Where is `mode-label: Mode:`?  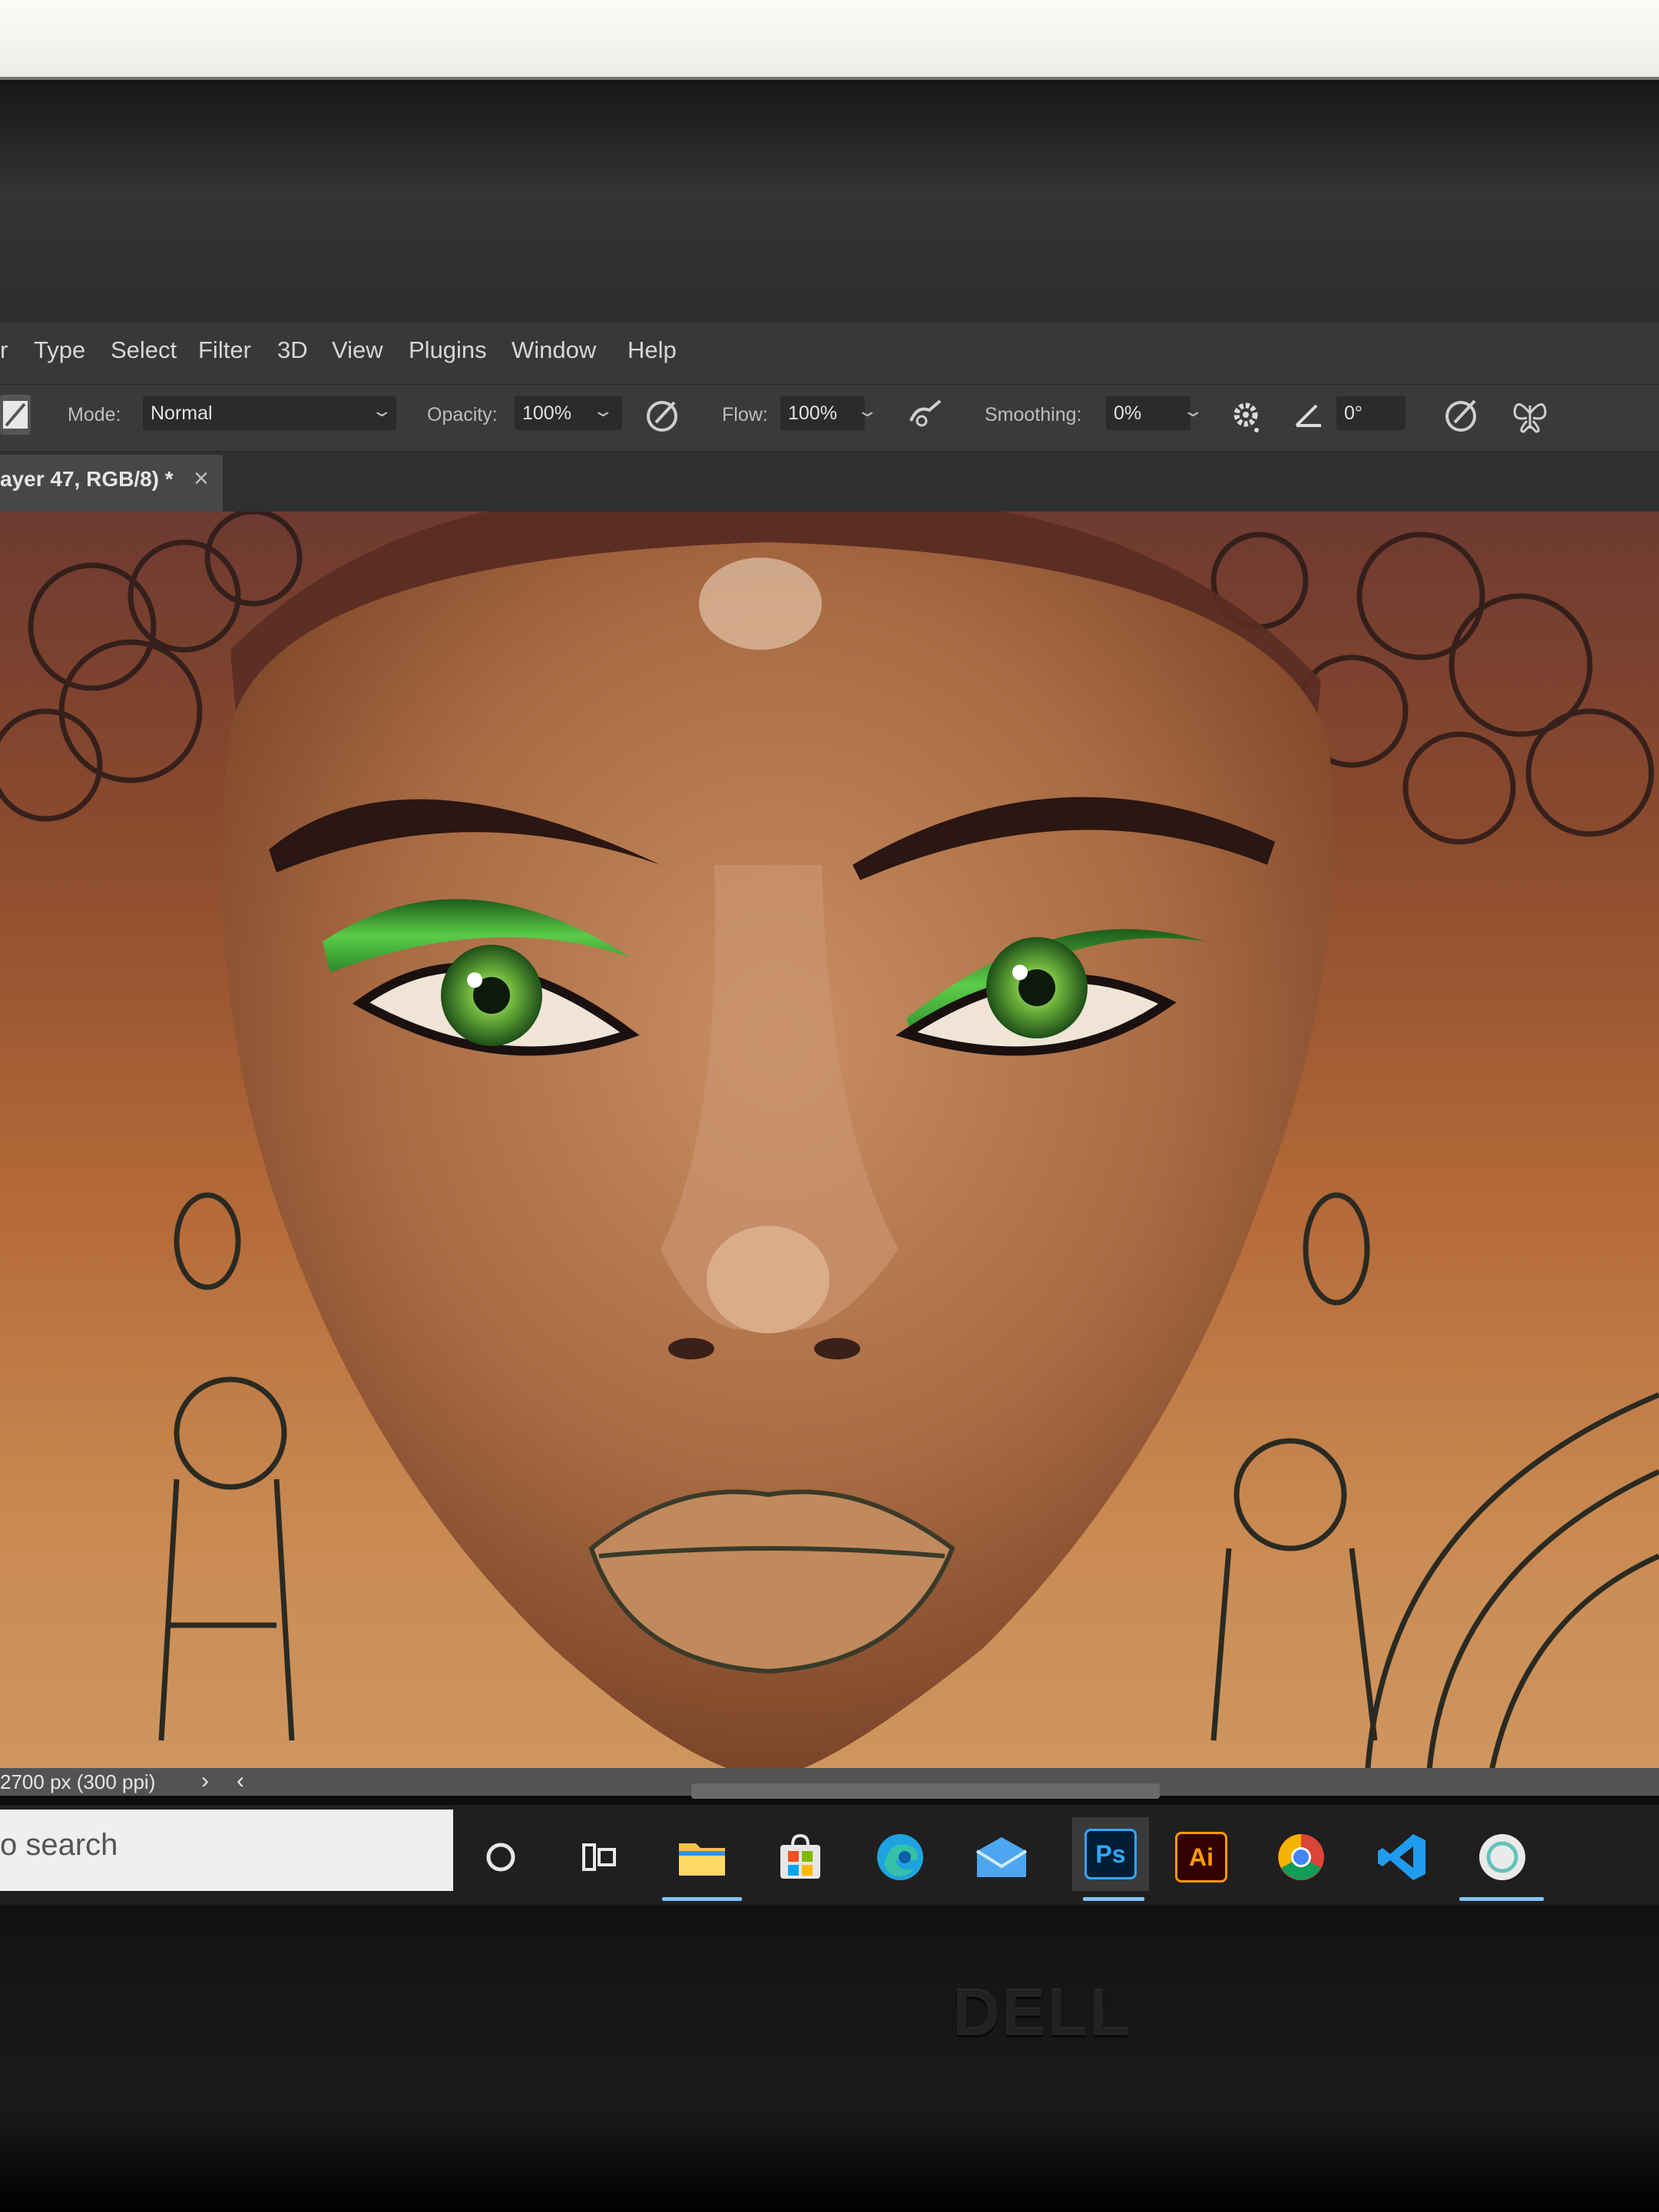 mode-label: Mode: is located at coordinates (95, 415).